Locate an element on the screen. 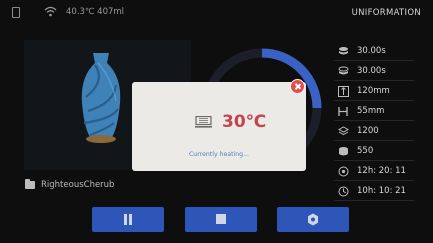  stat-row: 10h: 10: 21 is located at coordinates (374, 191).